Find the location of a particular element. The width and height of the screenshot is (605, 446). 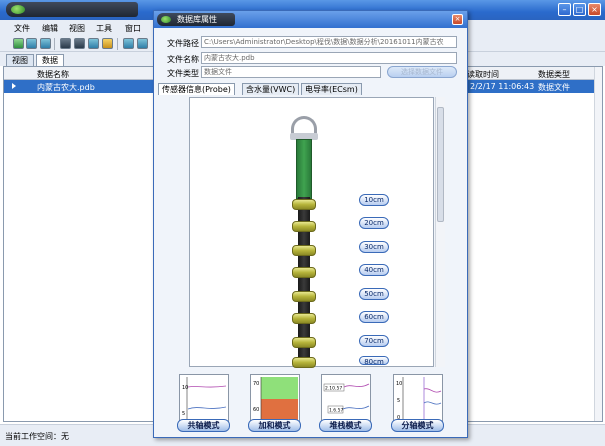

sum-mode-thumbnail: 70 60 is located at coordinates (275, 399).